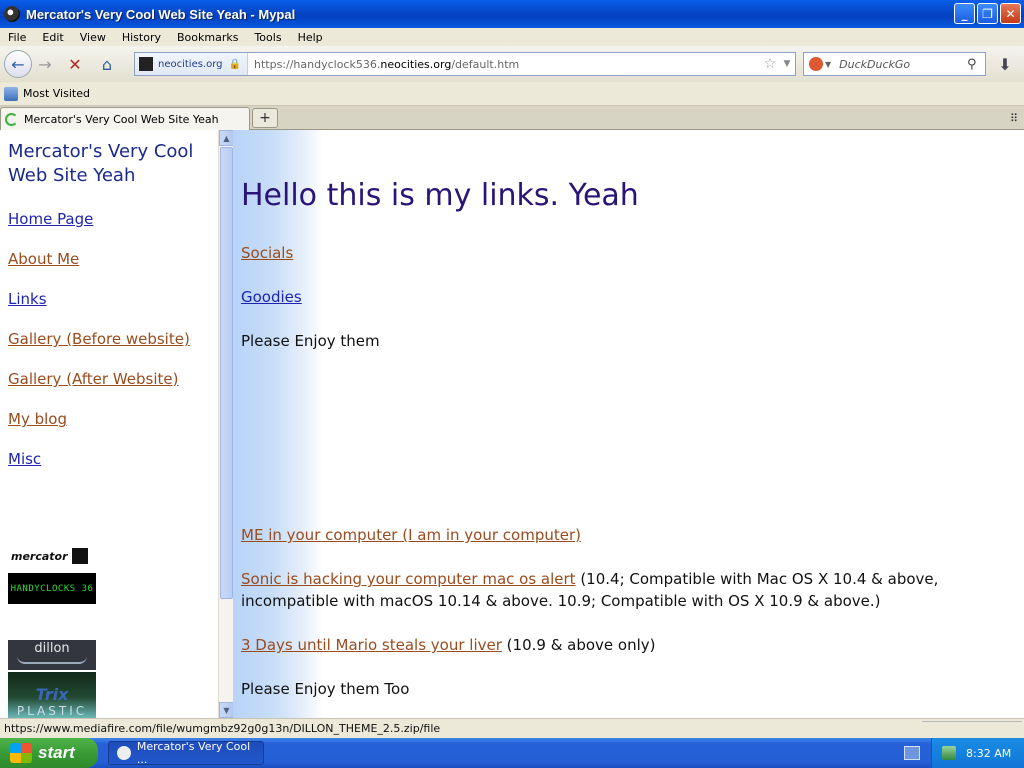 The height and width of the screenshot is (768, 1024). What do you see at coordinates (271, 297) in the screenshot?
I see `link-goodies: Goodies` at bounding box center [271, 297].